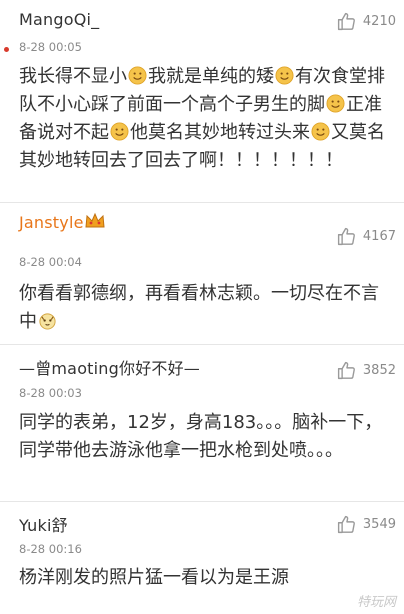 This screenshot has width=404, height=614. What do you see at coordinates (50, 47) in the screenshot?
I see `comment-time: 8-28 00:05` at bounding box center [50, 47].